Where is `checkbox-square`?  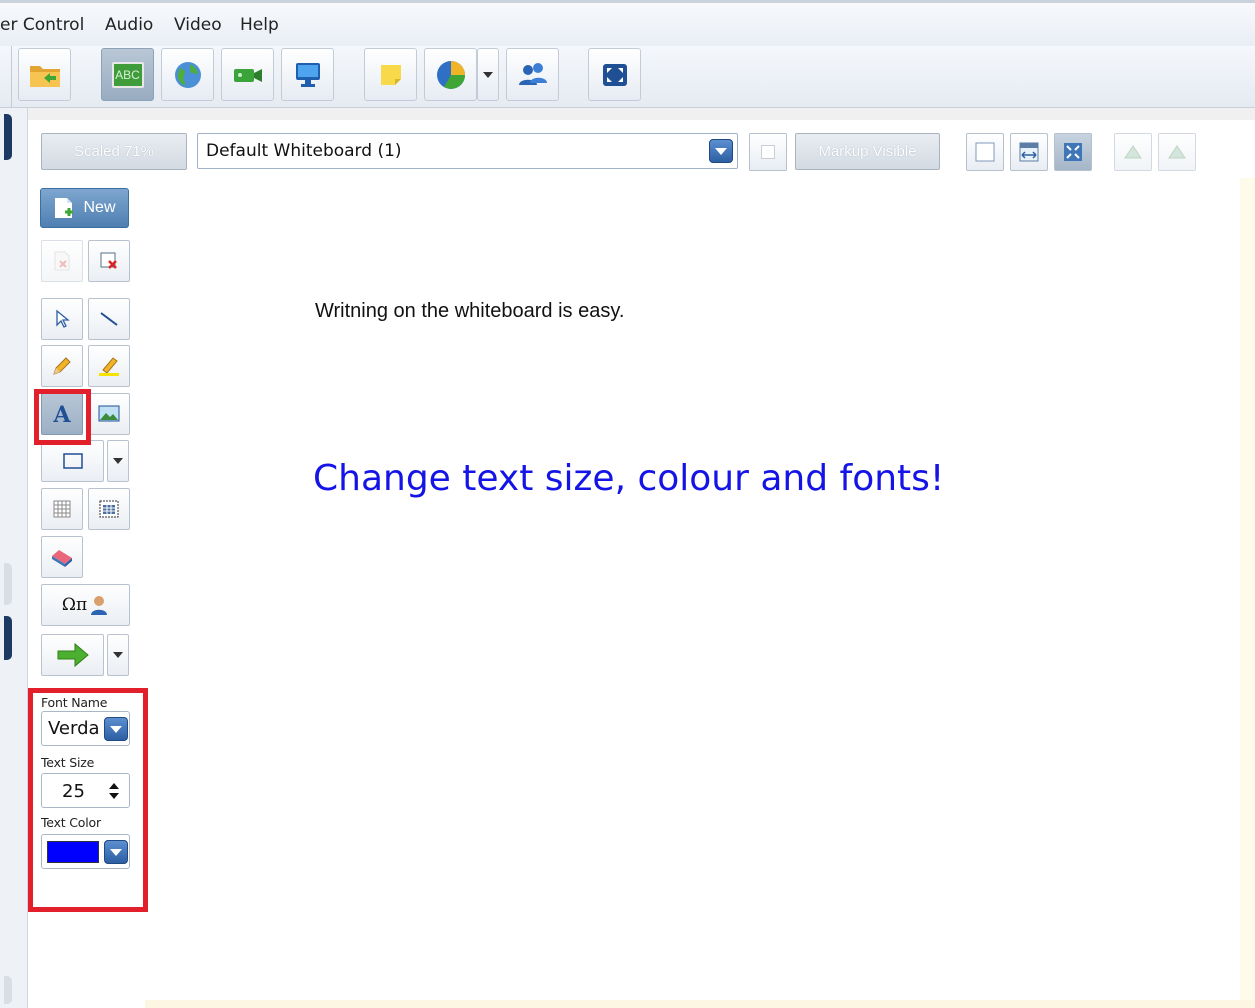
checkbox-square is located at coordinates (768, 152).